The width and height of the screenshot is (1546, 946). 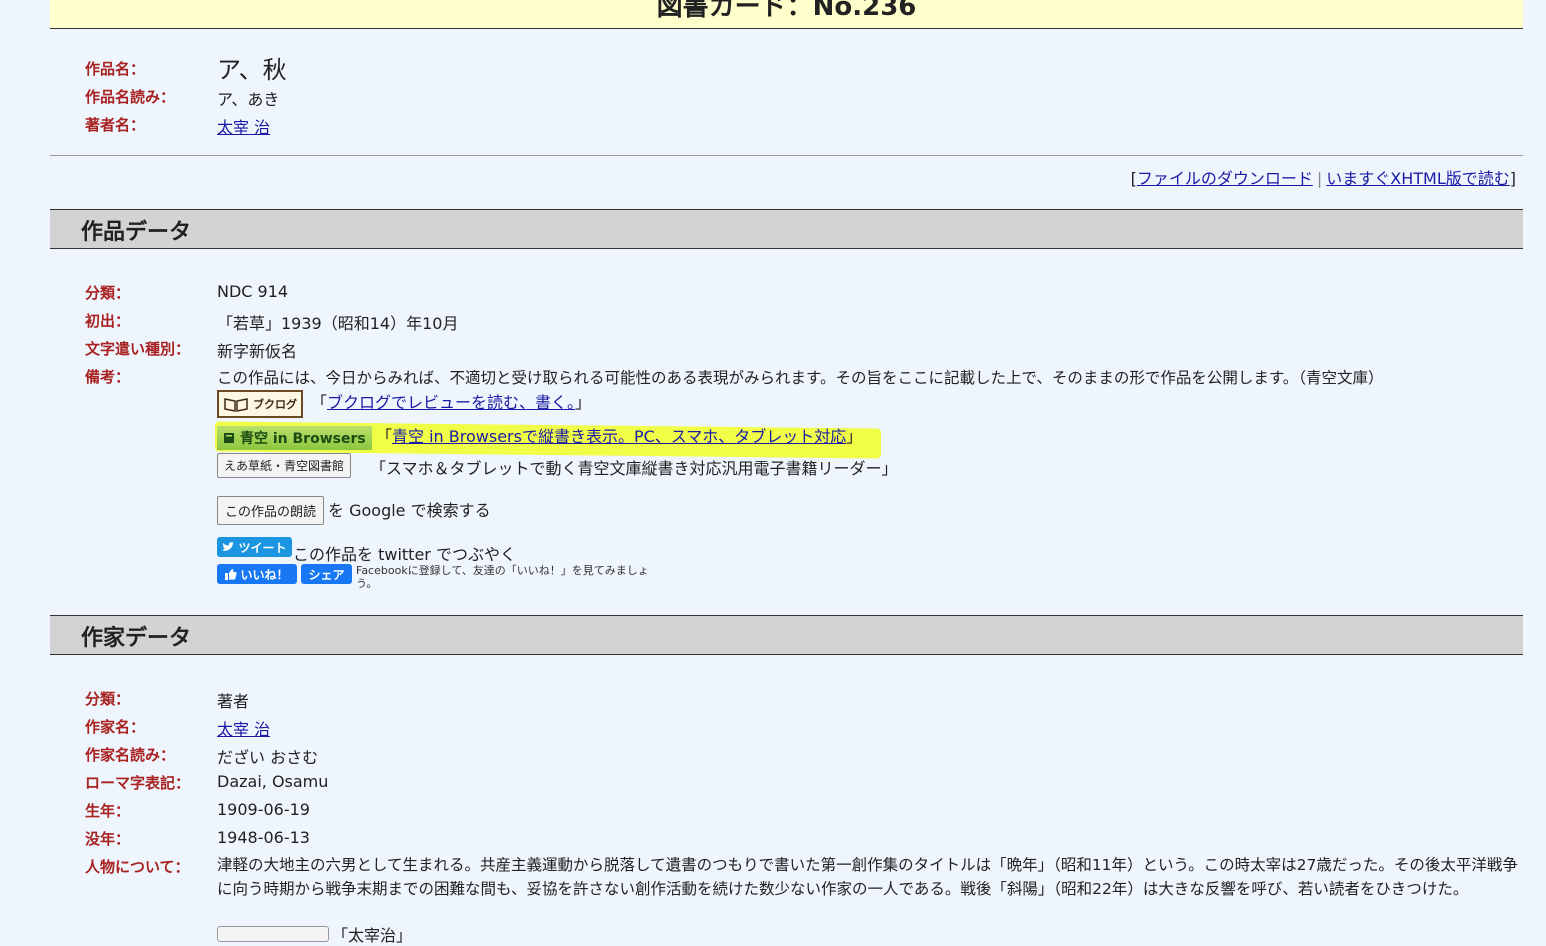 I want to click on kana-type-label: 文字遣い種別：, so click(x=138, y=349).